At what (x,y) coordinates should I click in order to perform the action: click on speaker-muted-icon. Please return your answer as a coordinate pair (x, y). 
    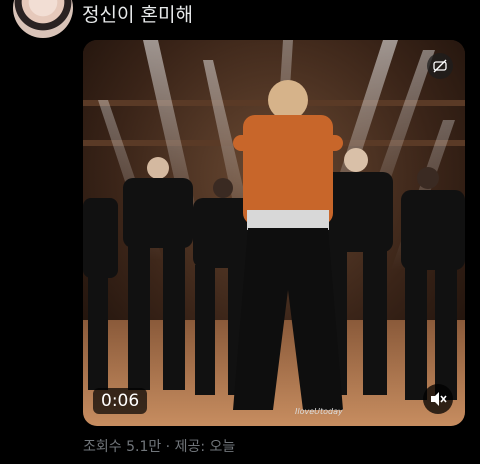
    Looking at the image, I should click on (439, 399).